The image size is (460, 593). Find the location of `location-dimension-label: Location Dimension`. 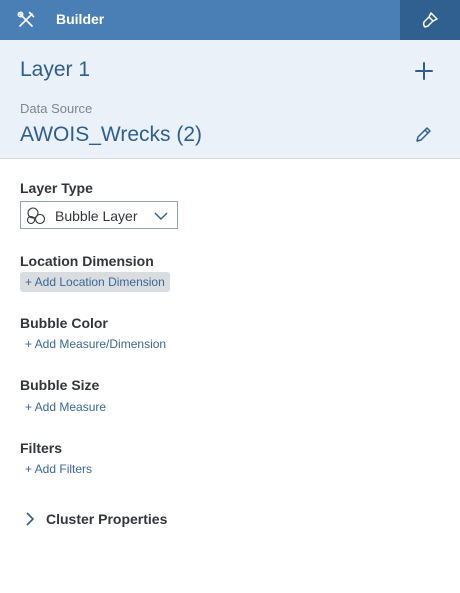

location-dimension-label: Location Dimension is located at coordinates (87, 261).